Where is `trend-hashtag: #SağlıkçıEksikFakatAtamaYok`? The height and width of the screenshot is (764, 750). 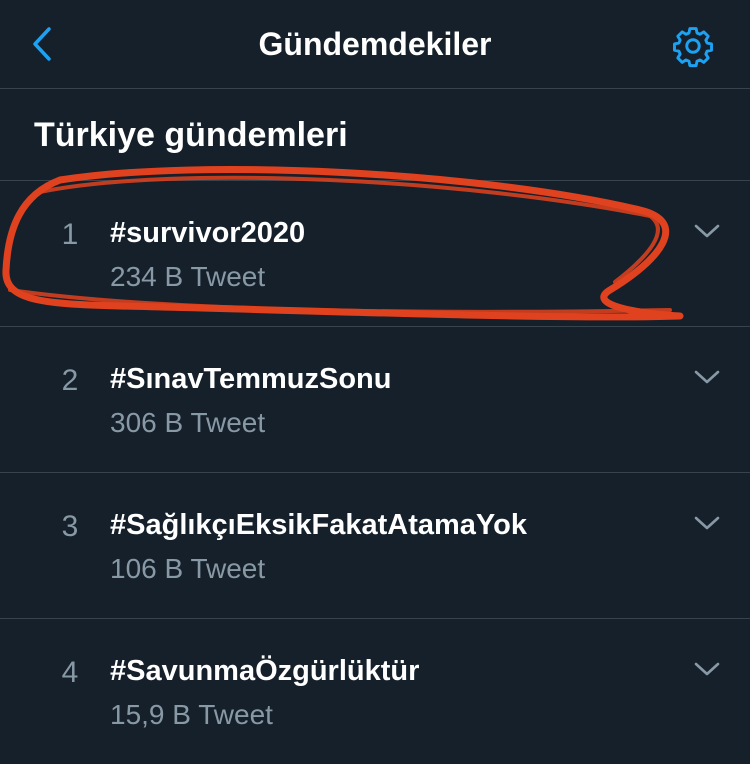 trend-hashtag: #SağlıkçıEksikFakatAtamaYok is located at coordinates (318, 525).